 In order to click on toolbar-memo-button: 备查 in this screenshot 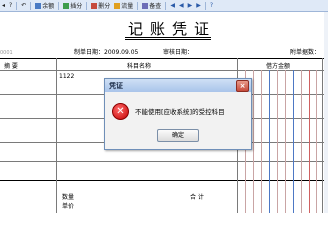, I will do `click(151, 6)`.